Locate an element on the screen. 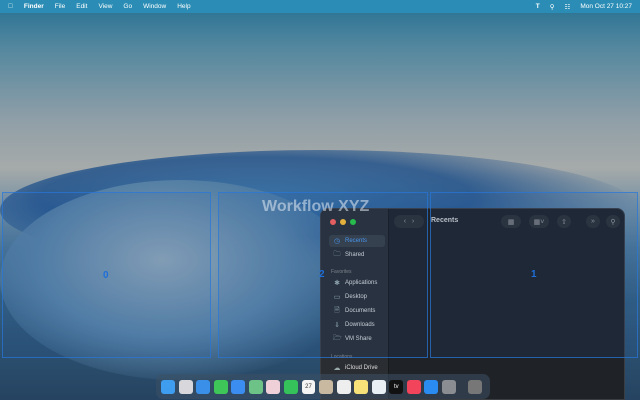 The width and height of the screenshot is (640, 400). zone-label-2: 2 is located at coordinates (322, 274).